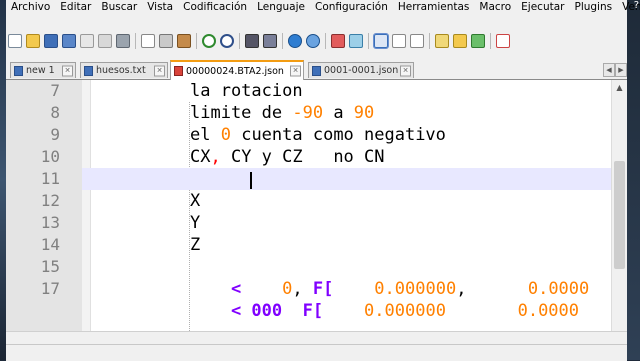 The image size is (640, 361). What do you see at coordinates (160, 7) in the screenshot?
I see `menu-vista: Vista` at bounding box center [160, 7].